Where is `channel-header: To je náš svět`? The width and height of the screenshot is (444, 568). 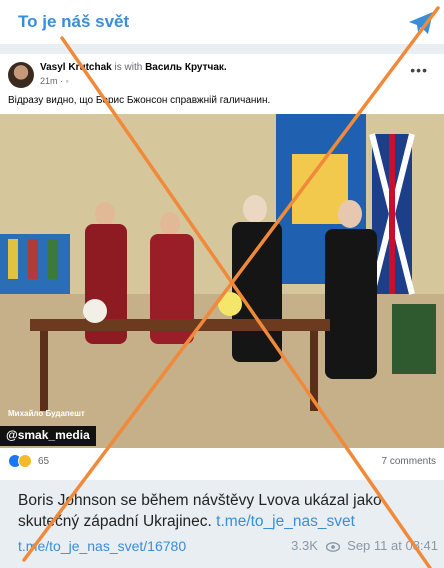 channel-header: To je náš svět is located at coordinates (222, 22).